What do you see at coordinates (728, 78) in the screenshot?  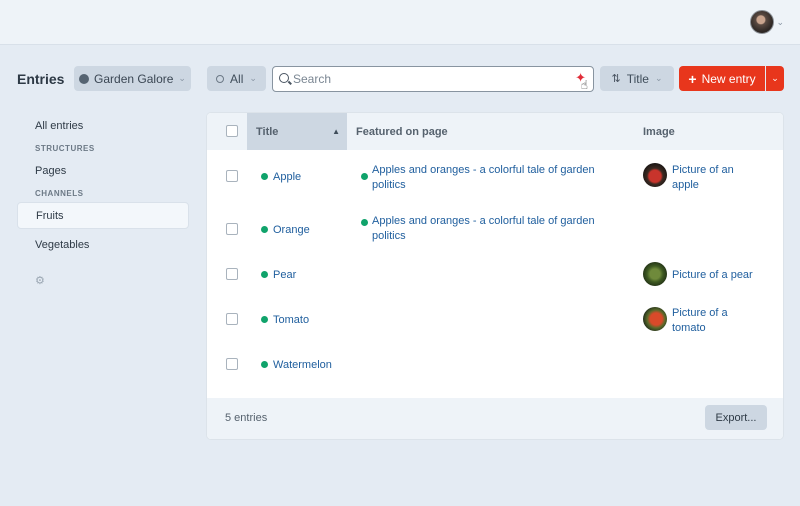 I see `new-entry-label: New entry` at bounding box center [728, 78].